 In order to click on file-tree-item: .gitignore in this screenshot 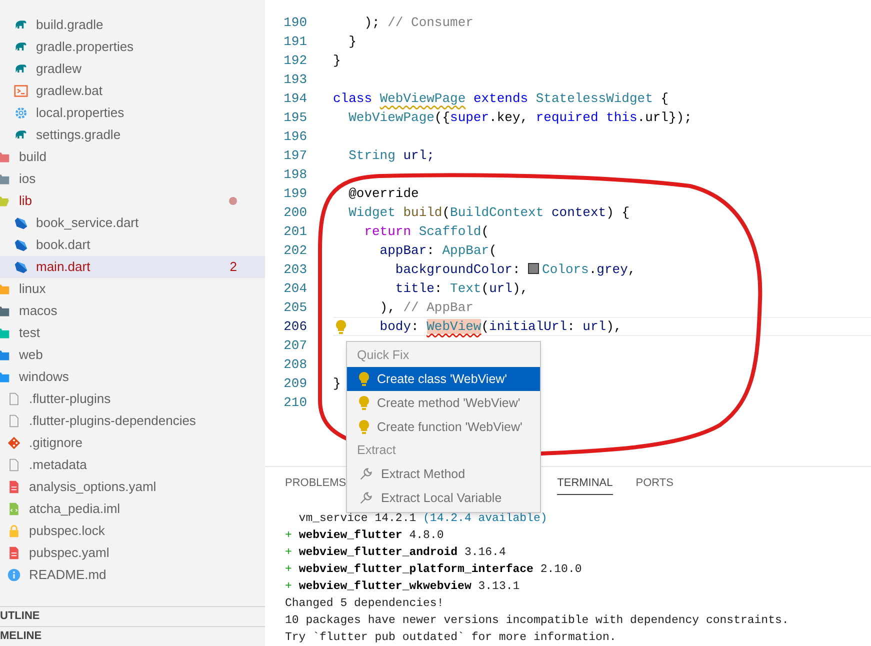, I will do `click(132, 443)`.